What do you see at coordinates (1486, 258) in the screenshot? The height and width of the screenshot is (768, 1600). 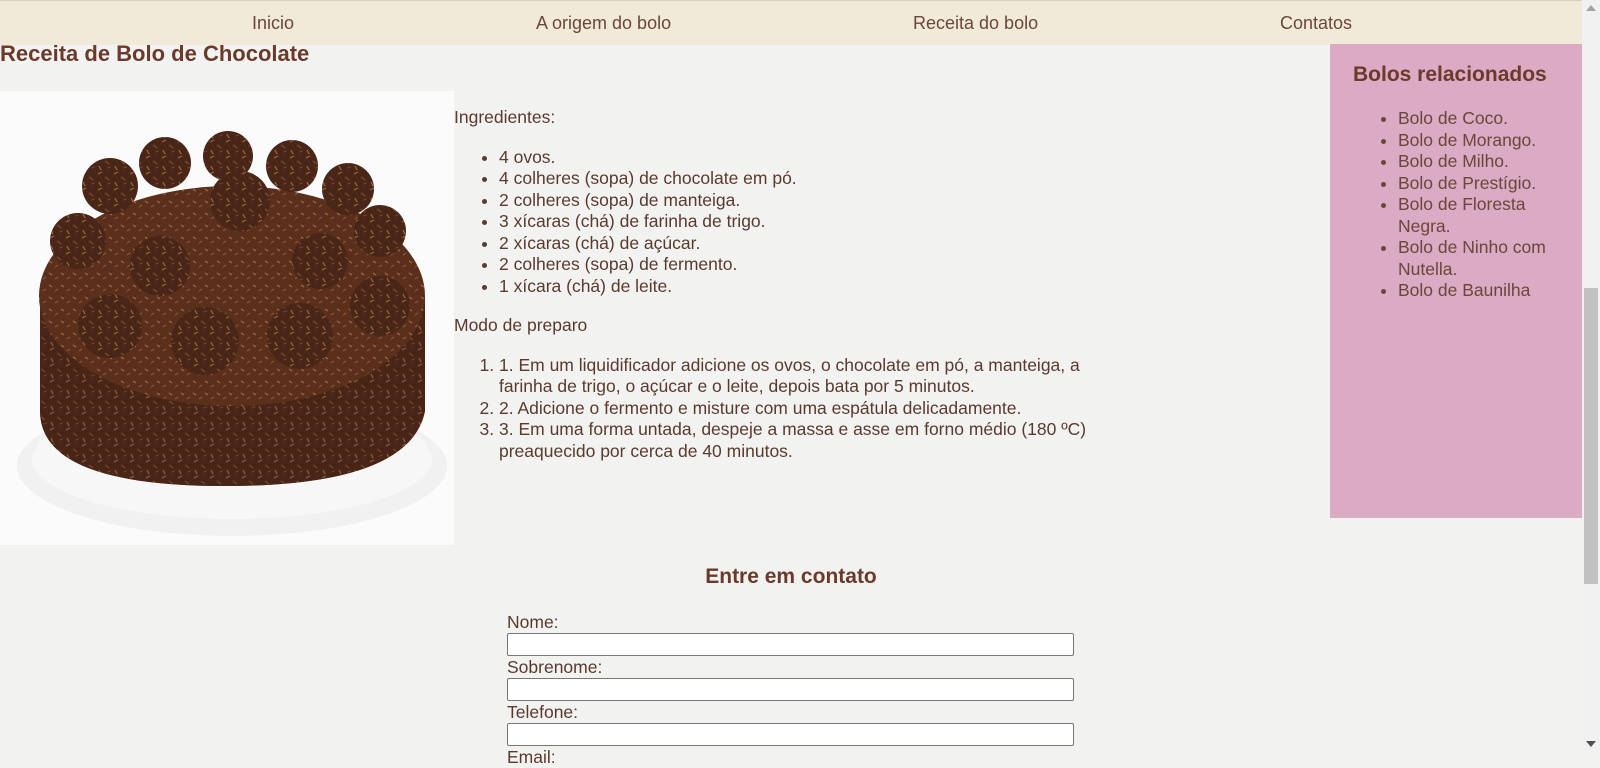 I see `related-cake-item: Bolo de Ninho com Nutella.` at bounding box center [1486, 258].